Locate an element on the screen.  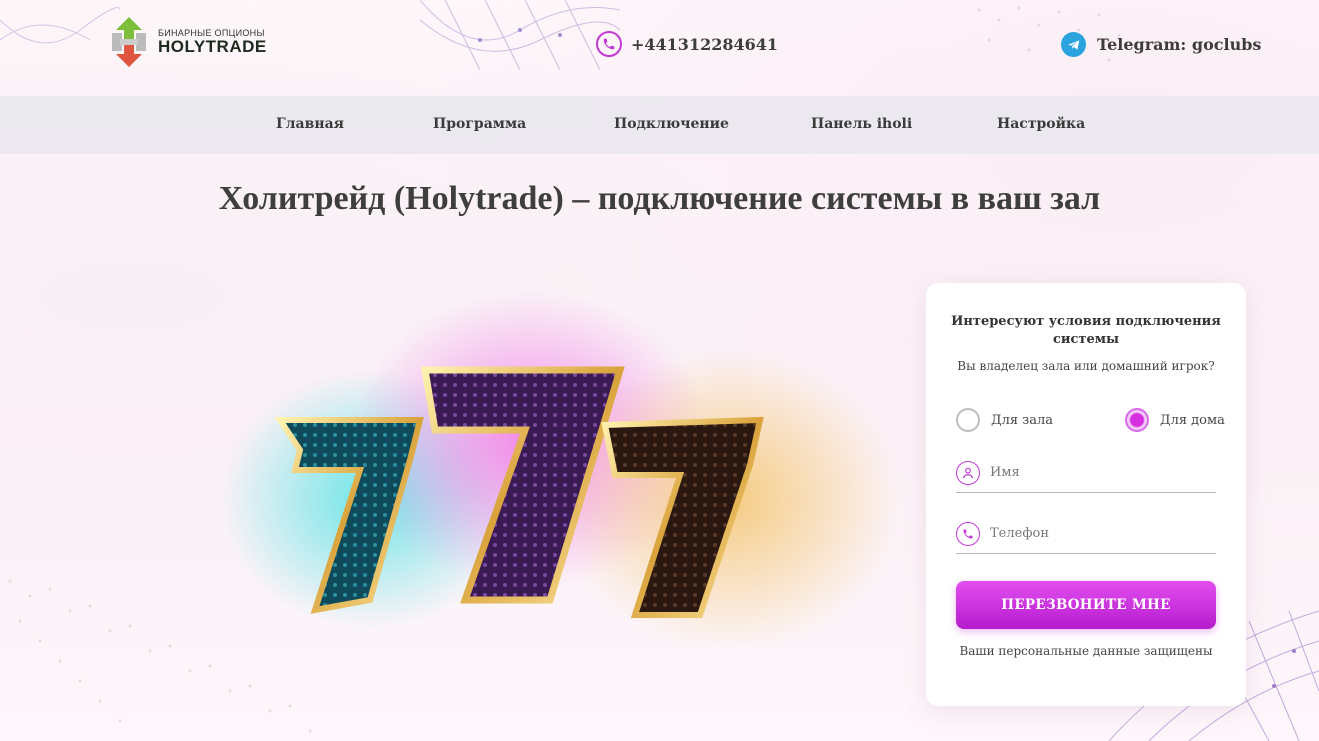
privacy-note: Ваши персональные данные защищены is located at coordinates (1086, 651).